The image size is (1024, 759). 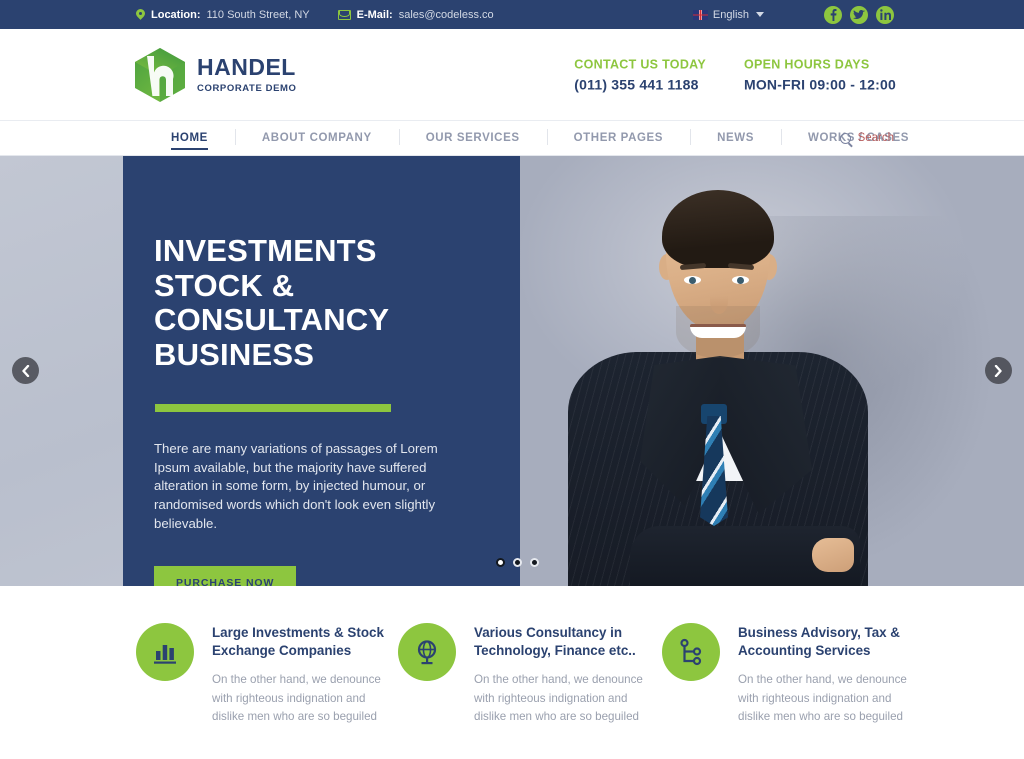 What do you see at coordinates (344, 14) in the screenshot?
I see `envelope-icon` at bounding box center [344, 14].